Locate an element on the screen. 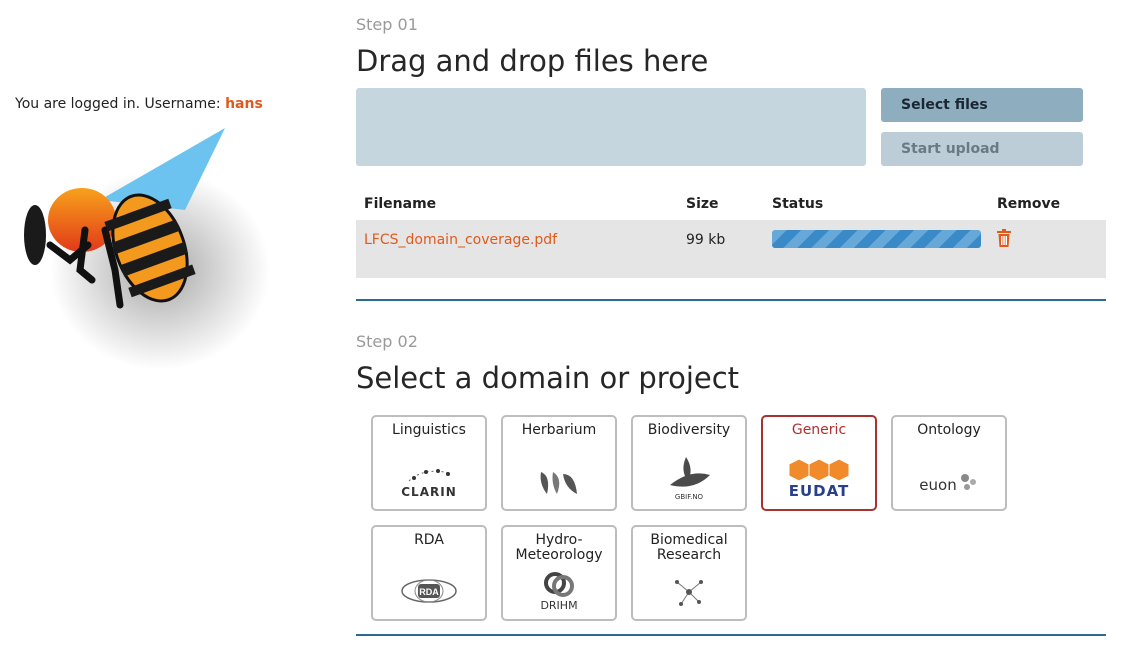 The image size is (1138, 661). tile-label: Generic is located at coordinates (819, 430).